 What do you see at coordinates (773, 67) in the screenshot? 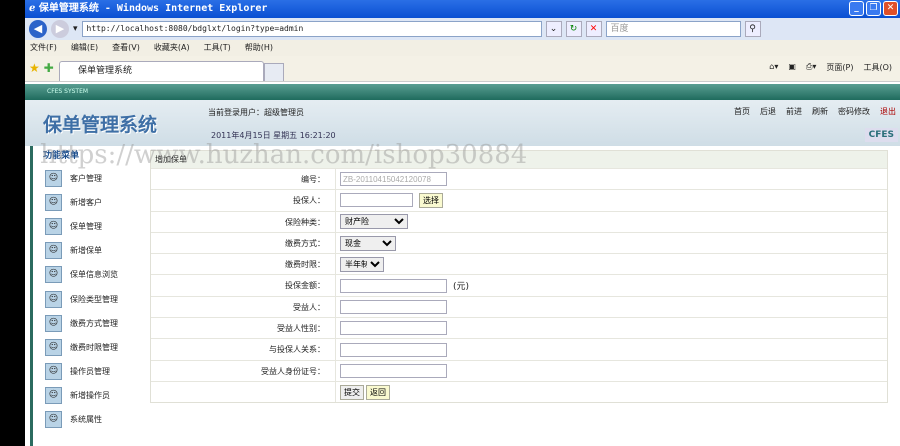
I see `home-icon: ⌂▾` at bounding box center [773, 67].